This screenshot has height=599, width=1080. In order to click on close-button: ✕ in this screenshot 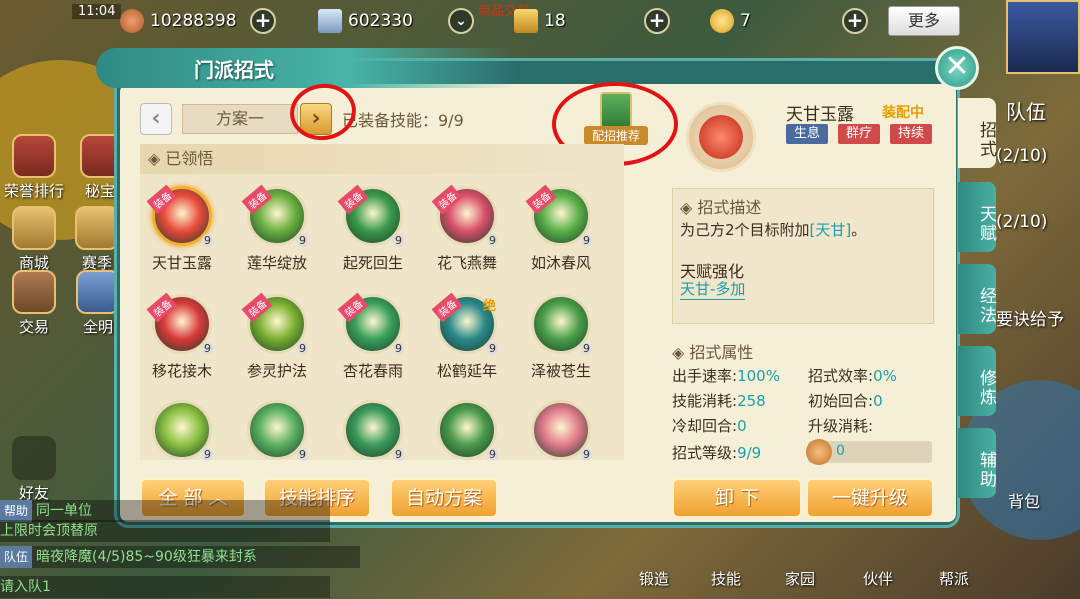, I will do `click(957, 68)`.